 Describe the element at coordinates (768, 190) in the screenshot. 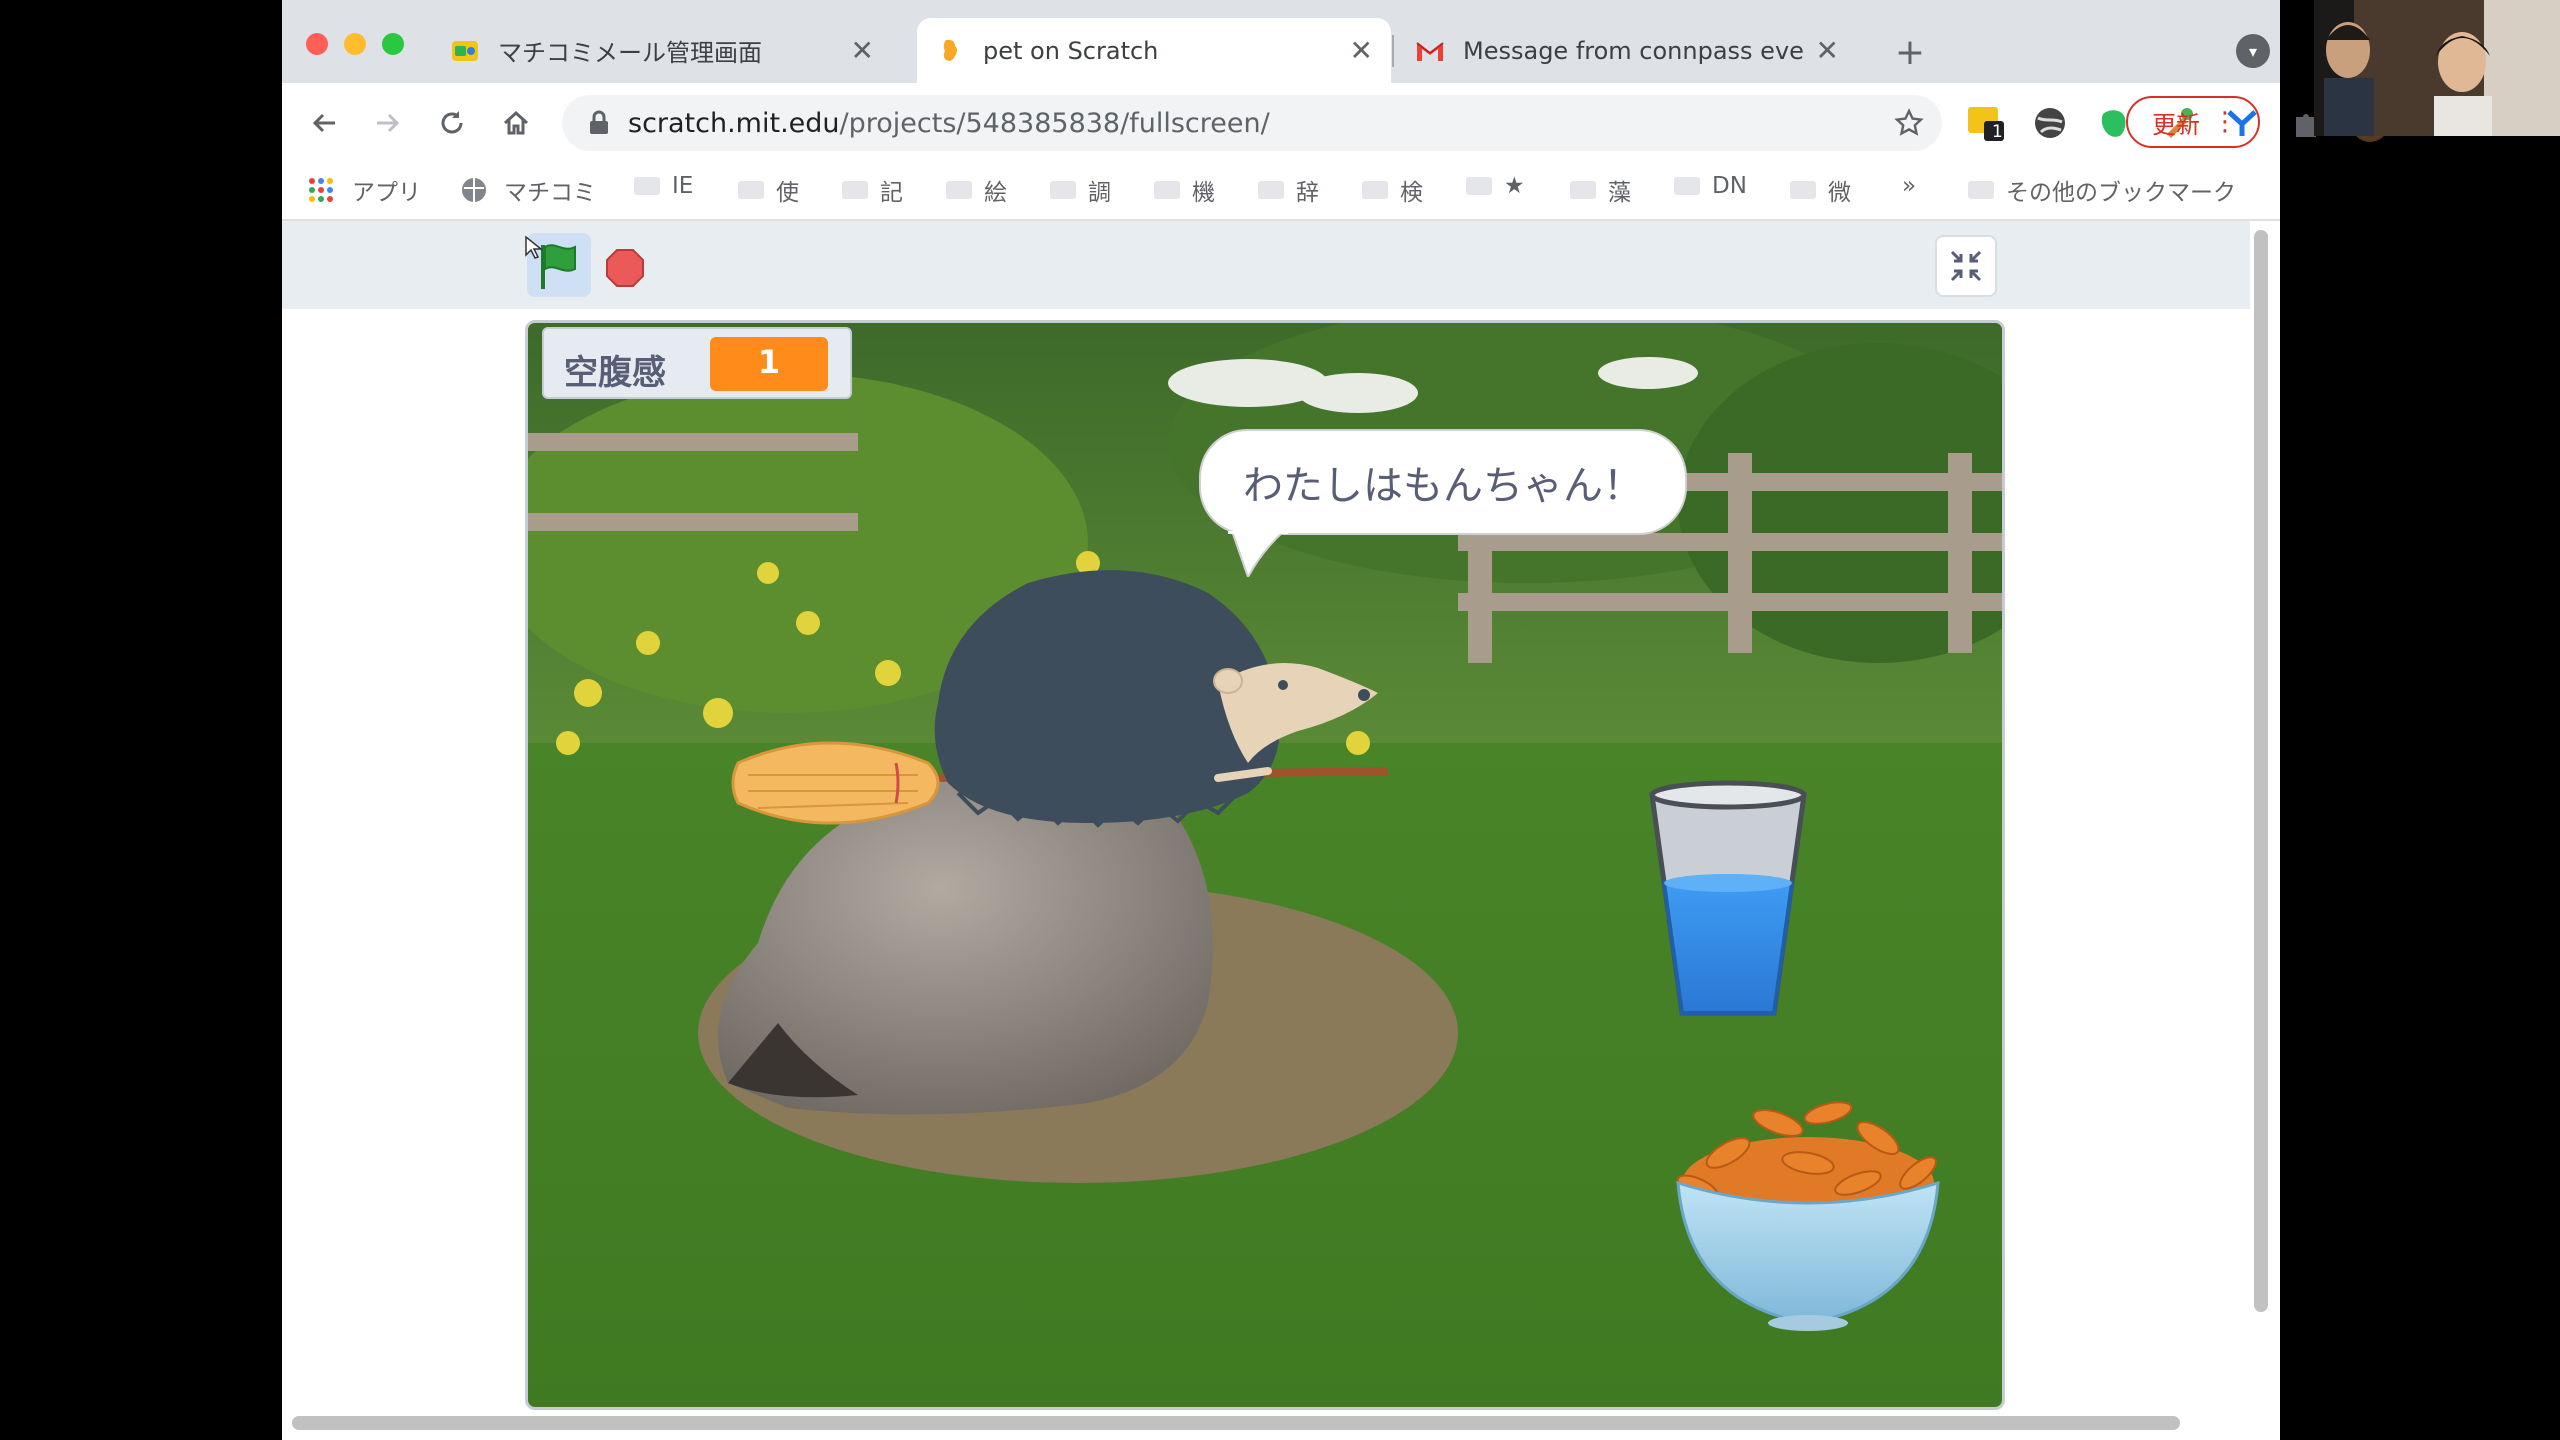

I see `bookmark-folder-use: 使` at that location.